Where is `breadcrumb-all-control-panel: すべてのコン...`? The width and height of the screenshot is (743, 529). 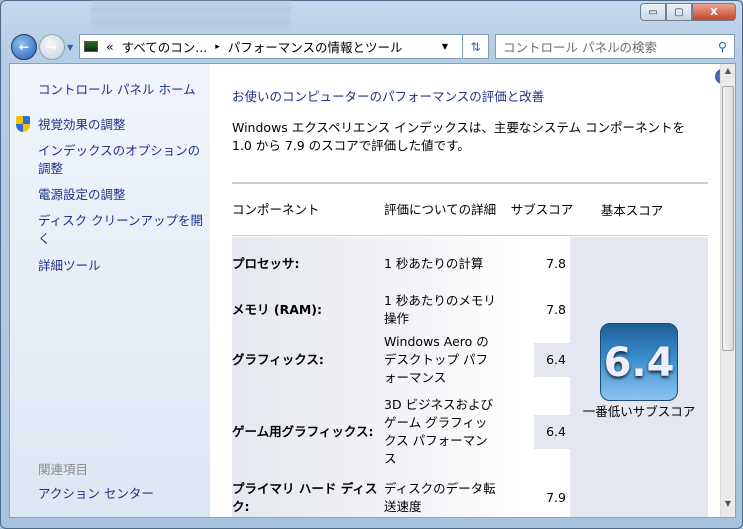
breadcrumb-all-control-panel: すべてのコン... is located at coordinates (165, 46).